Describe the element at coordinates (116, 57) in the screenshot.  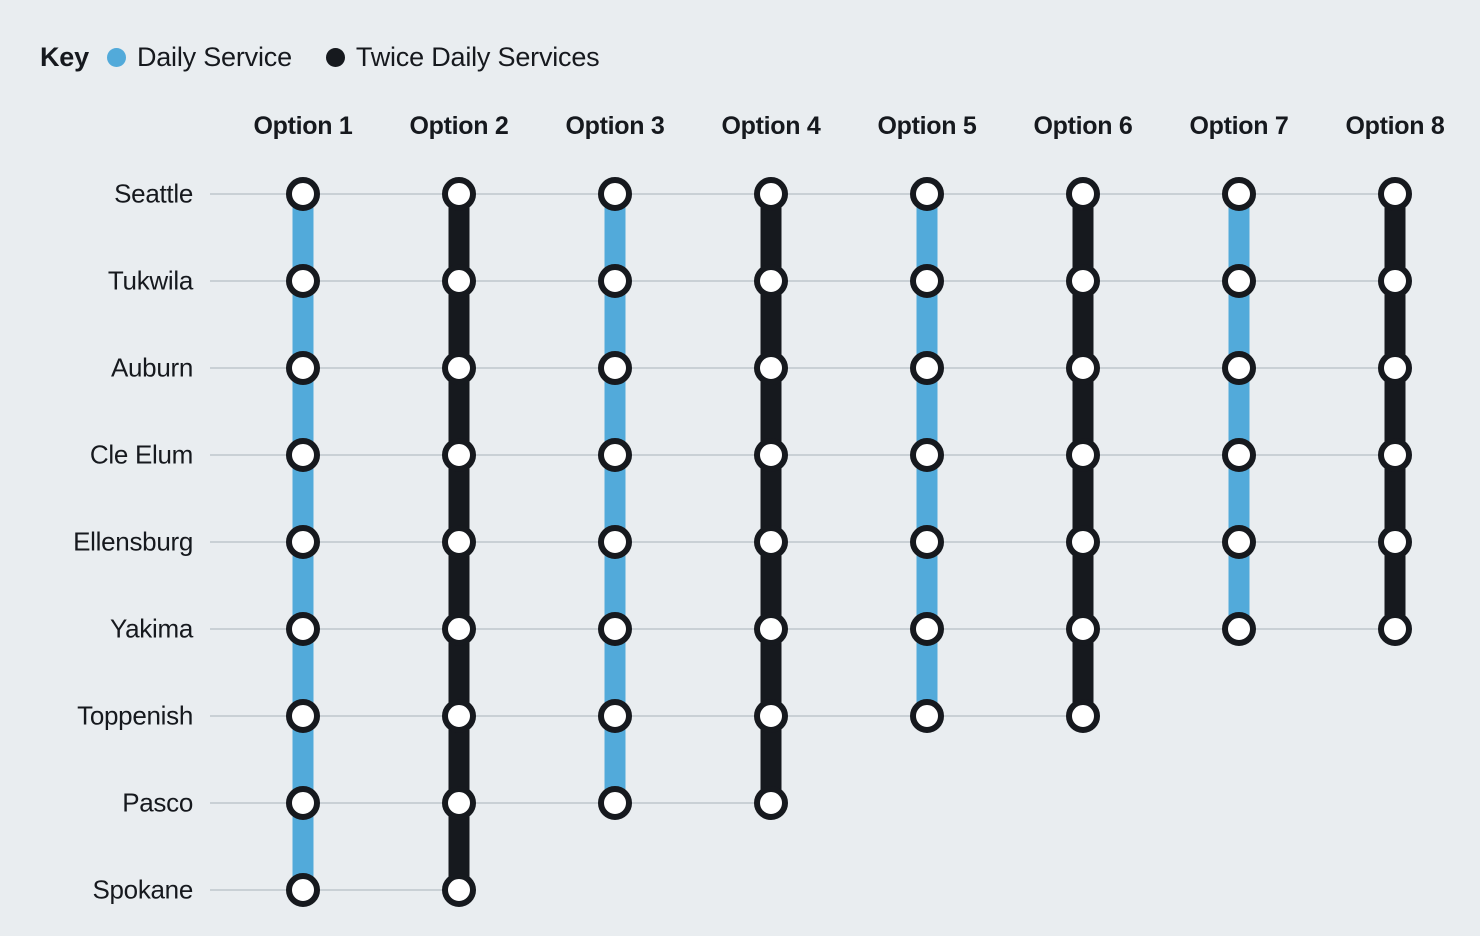
I see `daily-service-circle-icon` at that location.